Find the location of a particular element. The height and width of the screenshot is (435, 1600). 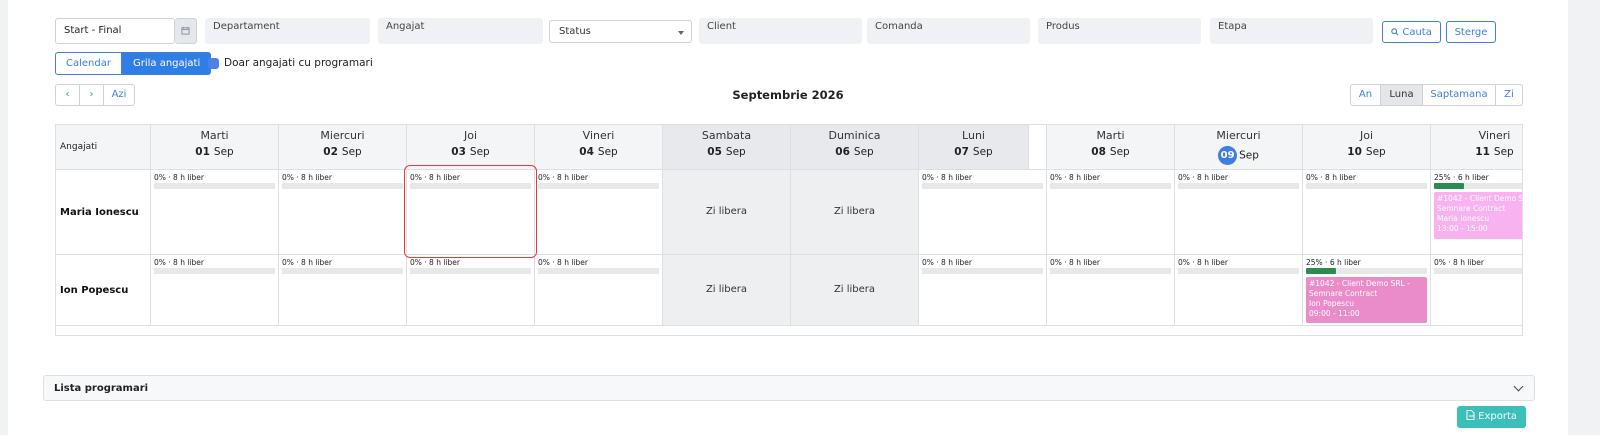

day-date: 05 Sep is located at coordinates (726, 152).